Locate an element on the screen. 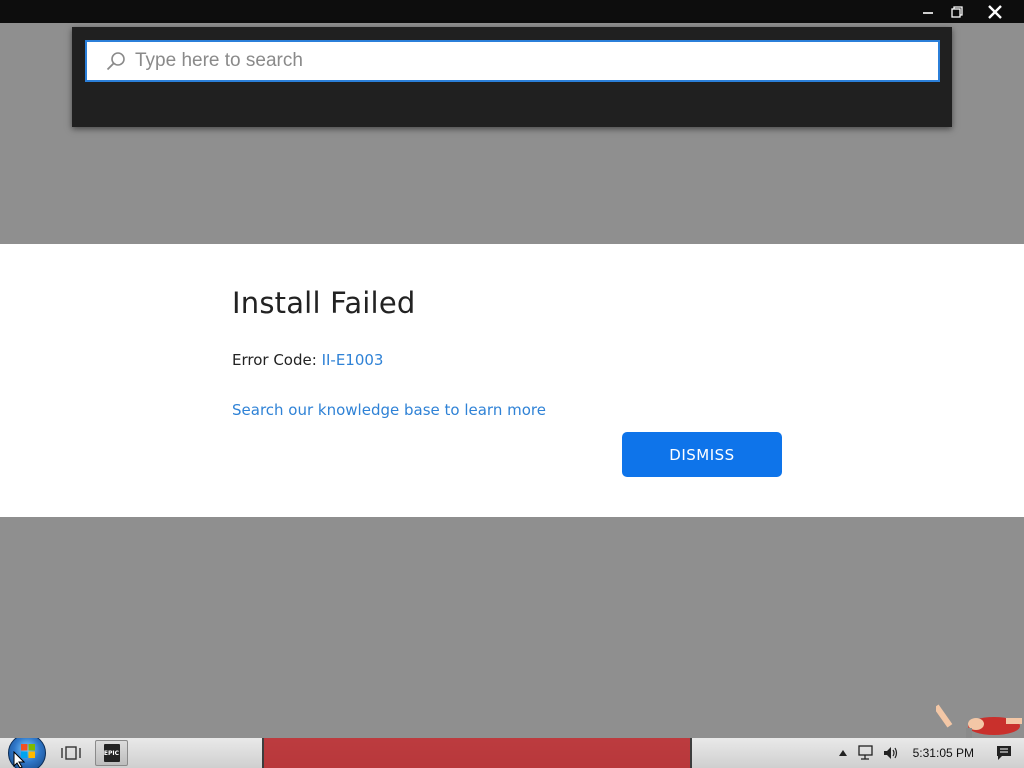 This screenshot has height=768, width=1024. knowledge-base-link: Search our knowledge base to learn more is located at coordinates (389, 410).